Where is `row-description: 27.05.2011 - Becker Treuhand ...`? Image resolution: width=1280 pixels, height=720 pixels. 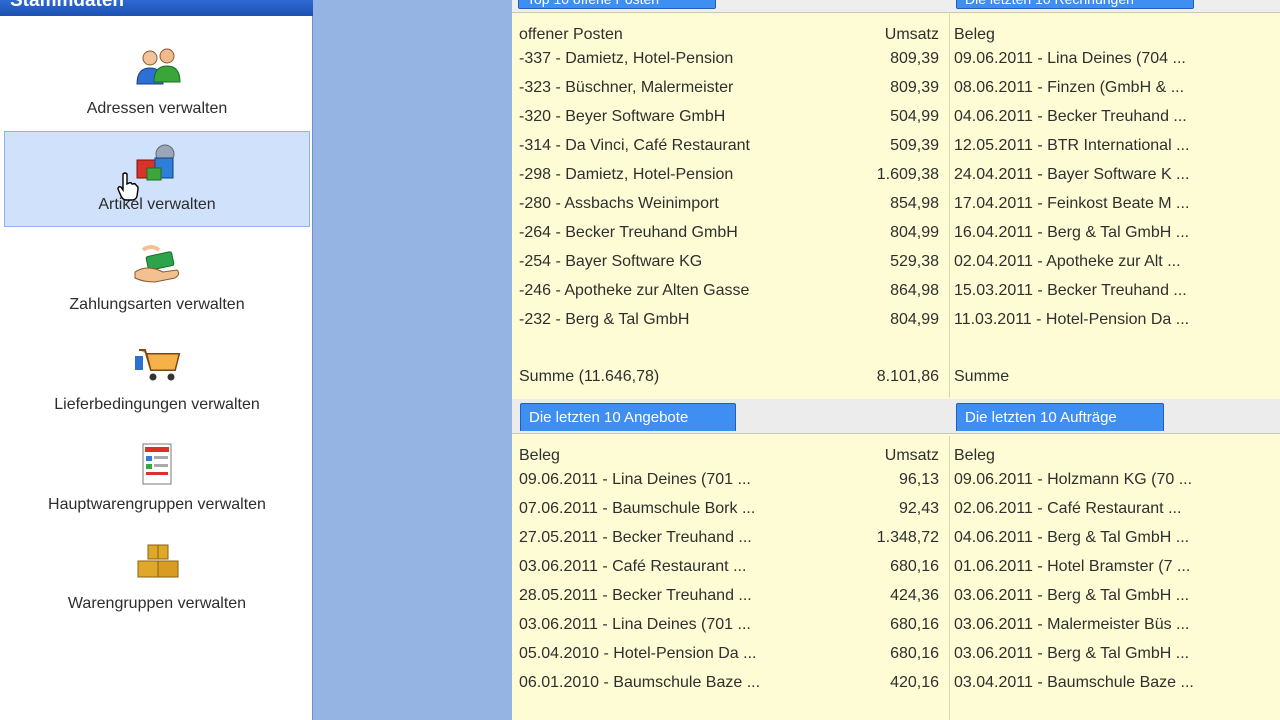
row-description: 27.05.2011 - Becker Treuhand ... is located at coordinates (635, 537).